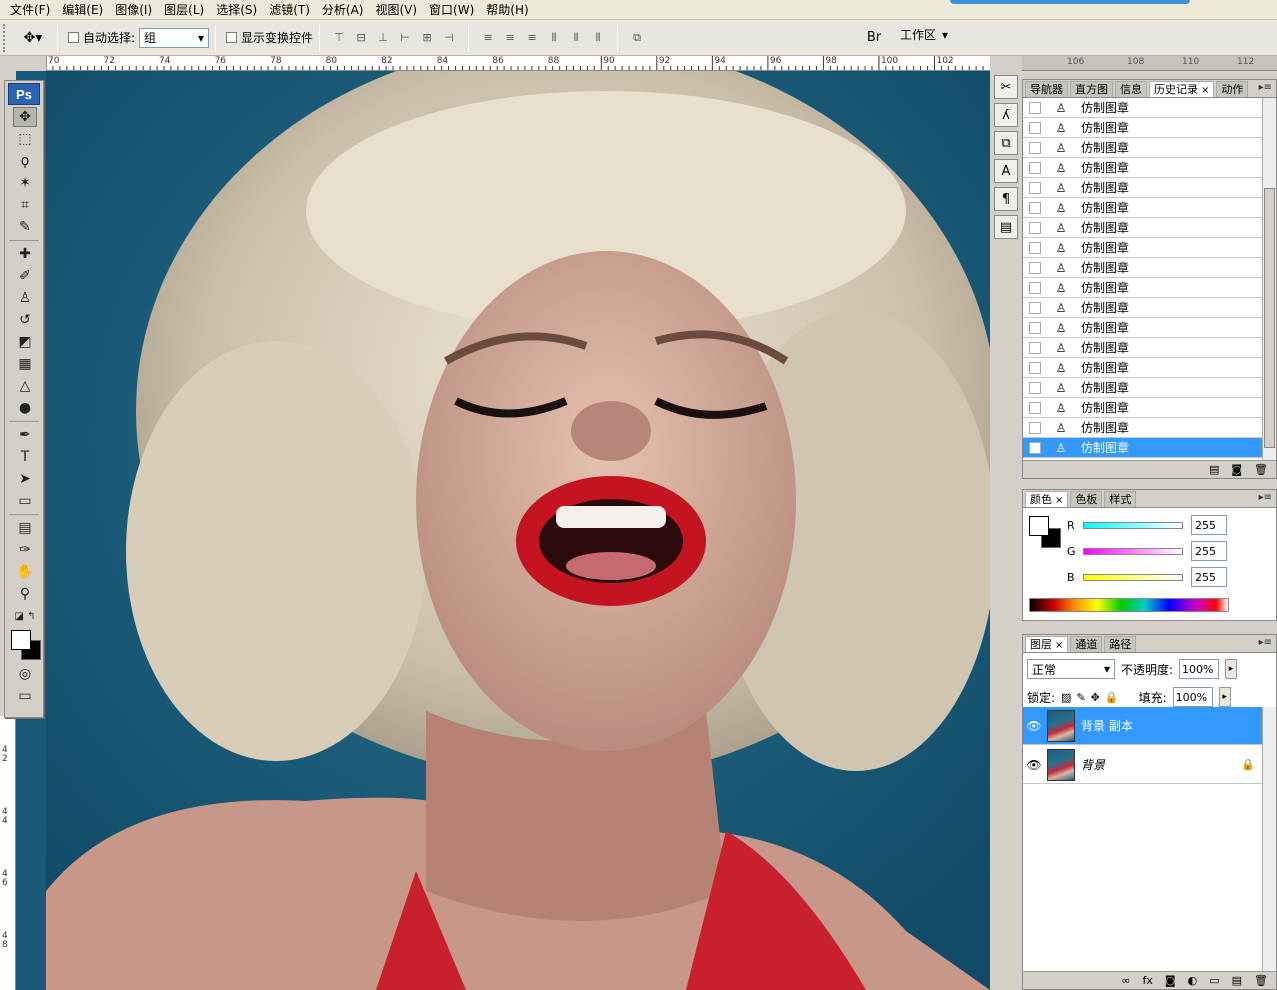  Describe the element at coordinates (1066, 697) in the screenshot. I see `lock-transparent-icon: ▨` at that location.